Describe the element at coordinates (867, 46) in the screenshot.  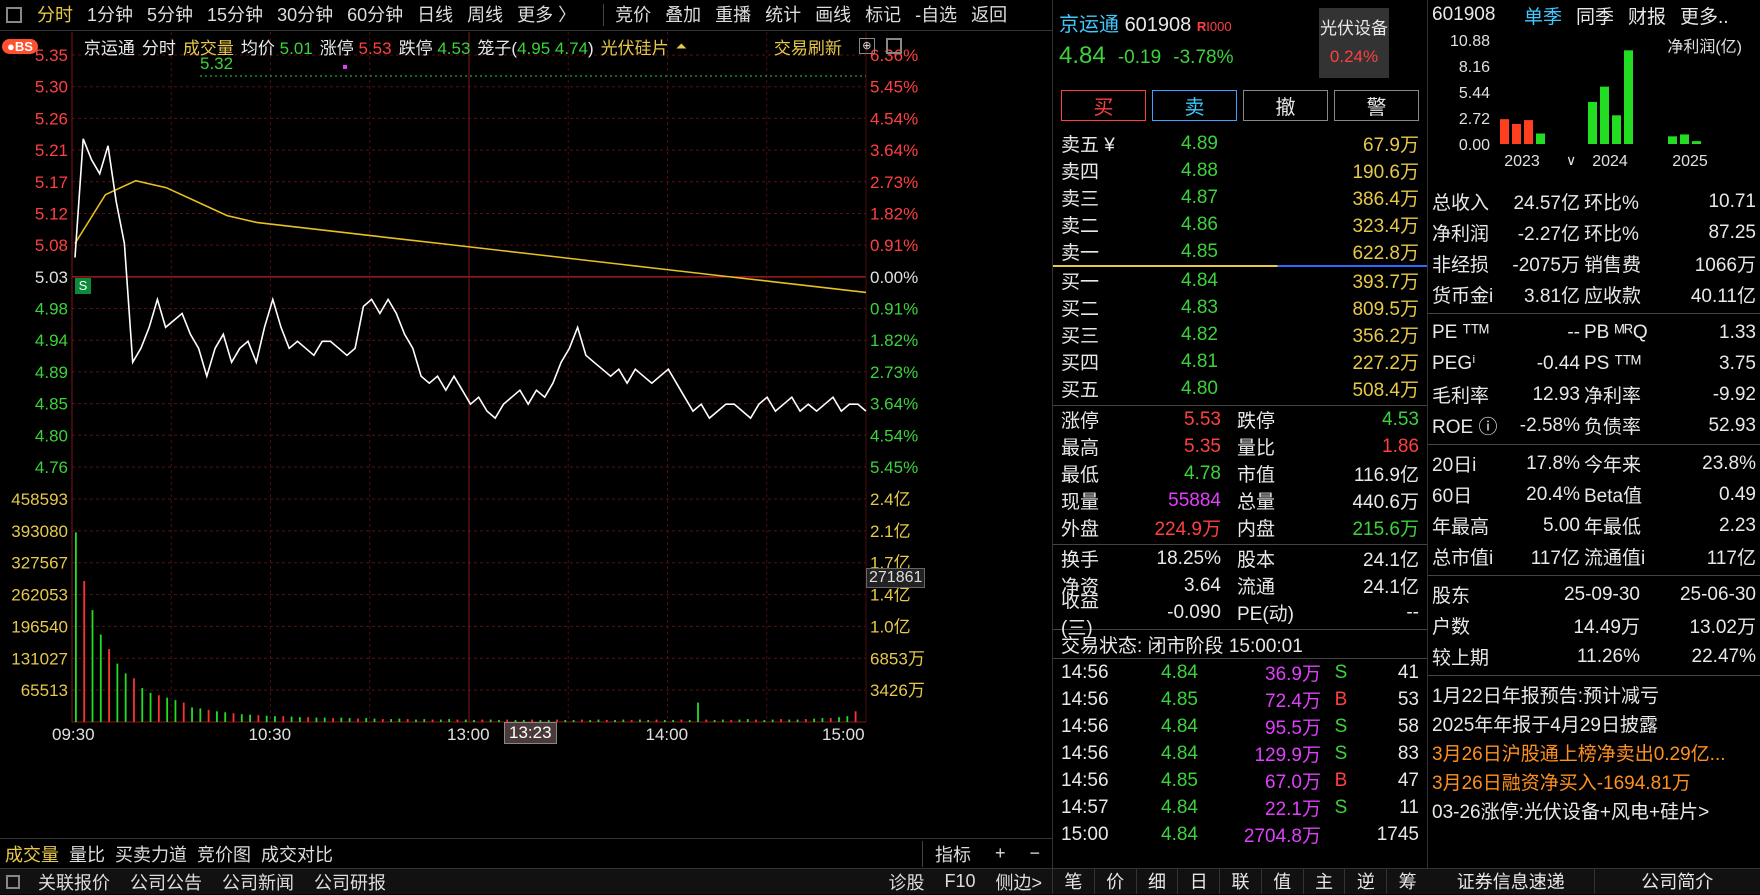
I see `zoom-icon: ⊕` at that location.